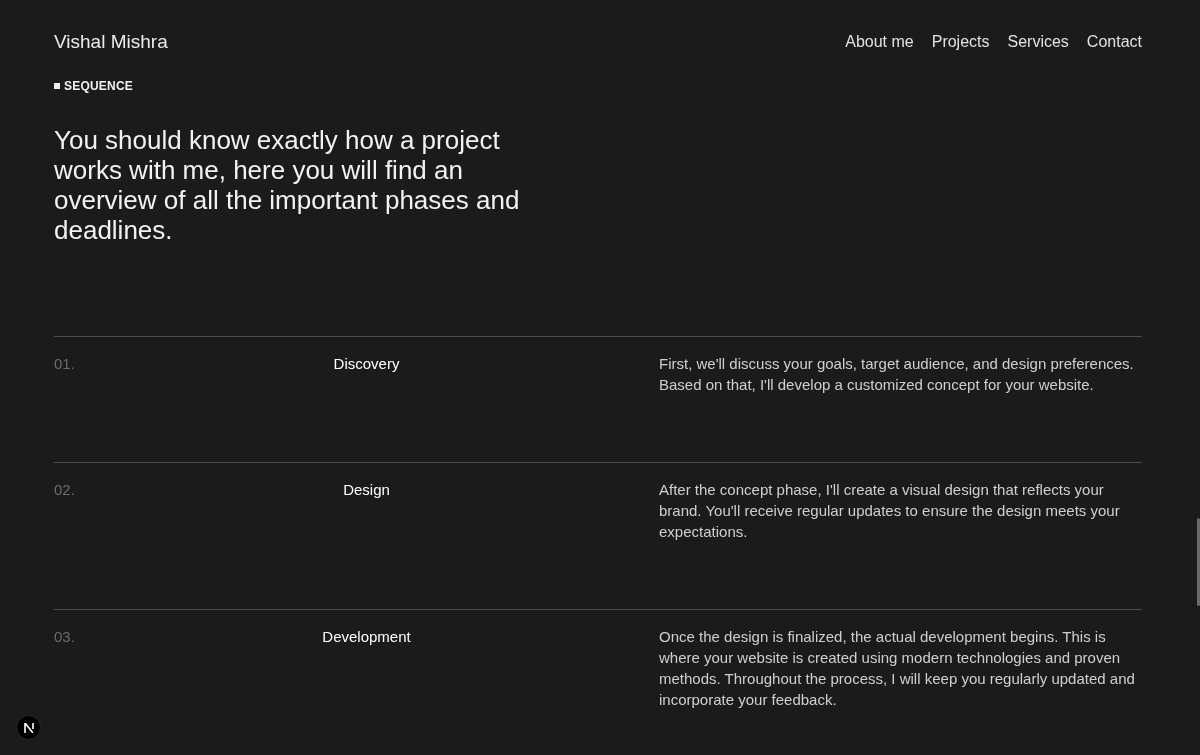 This screenshot has width=1200, height=755. What do you see at coordinates (64, 490) in the screenshot?
I see `step-number: 02.` at bounding box center [64, 490].